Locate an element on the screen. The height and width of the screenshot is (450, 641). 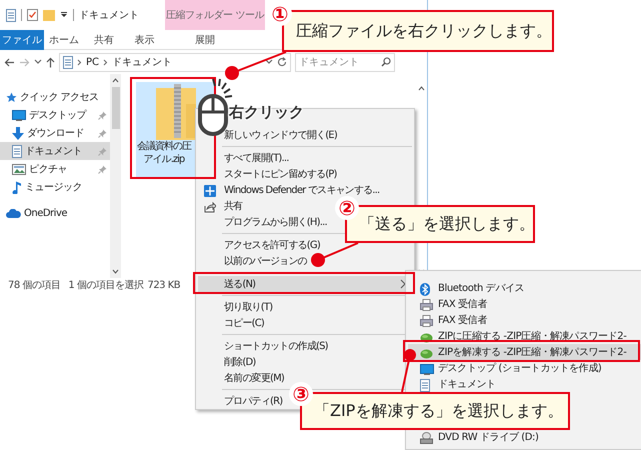
scroll-thumb is located at coordinates (116, 108).